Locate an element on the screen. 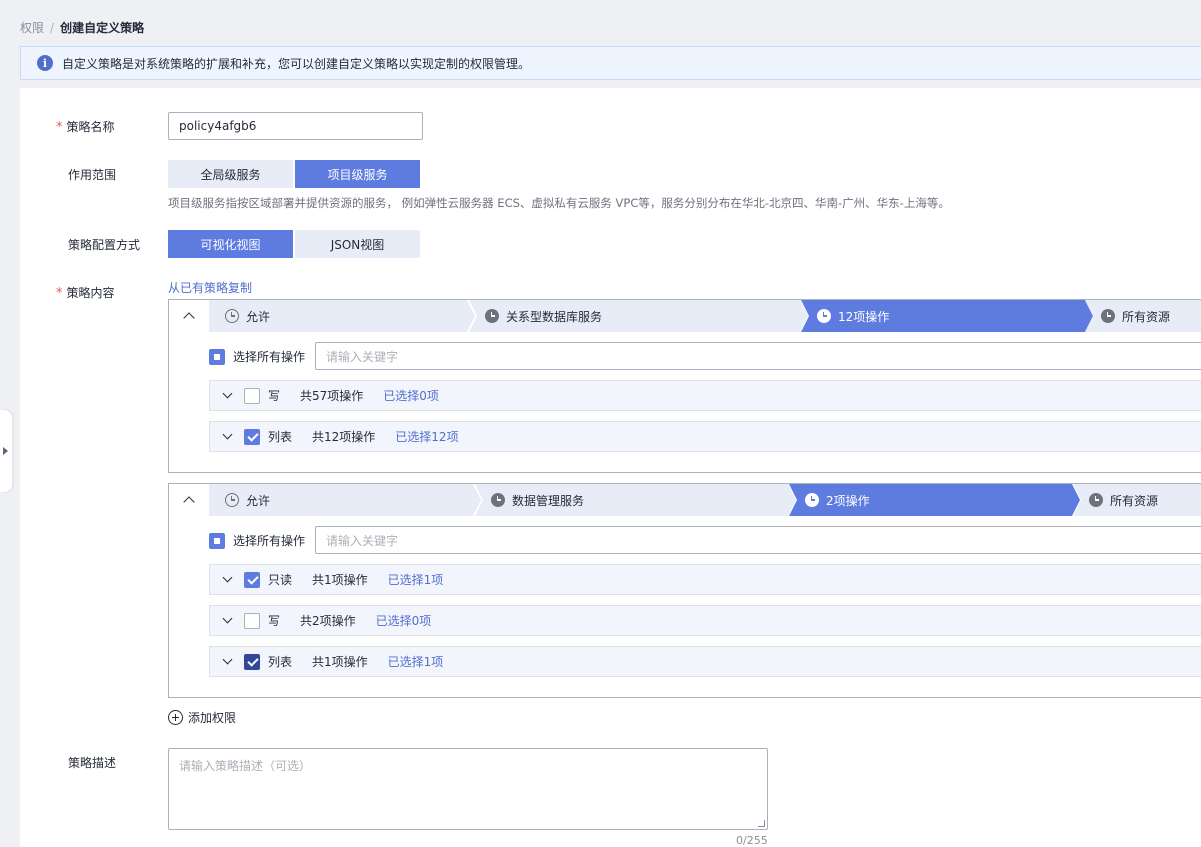 This screenshot has height=847, width=1201. permission-steps: 允许 关系型数据库服务 12项操作 所有资源 is located at coordinates (705, 316).